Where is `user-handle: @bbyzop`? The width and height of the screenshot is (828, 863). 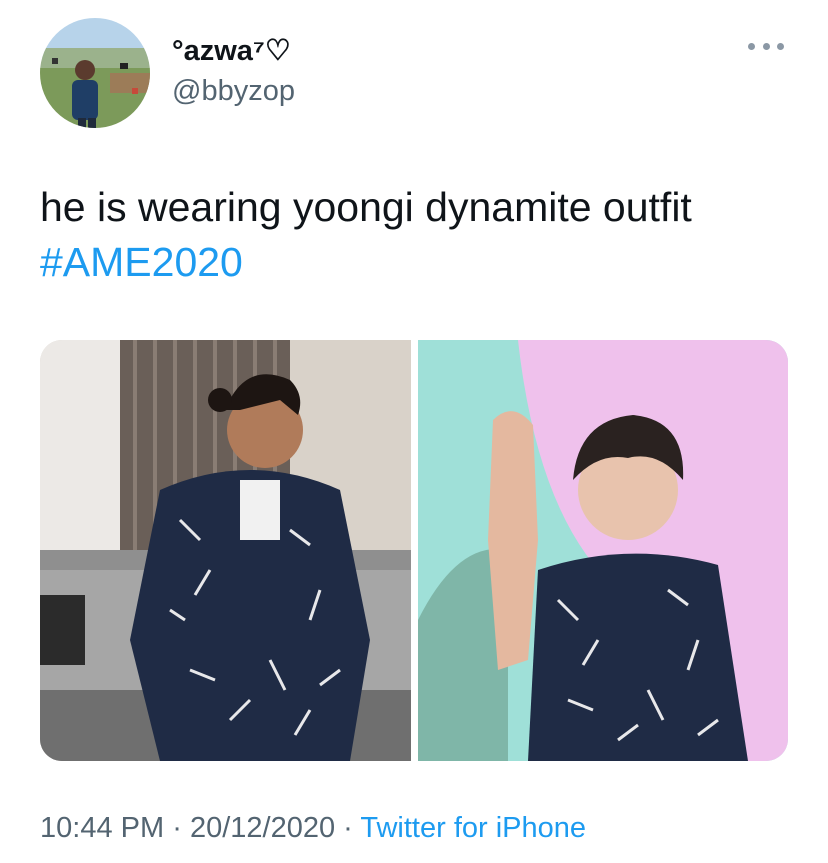
user-handle: @bbyzop is located at coordinates (233, 91).